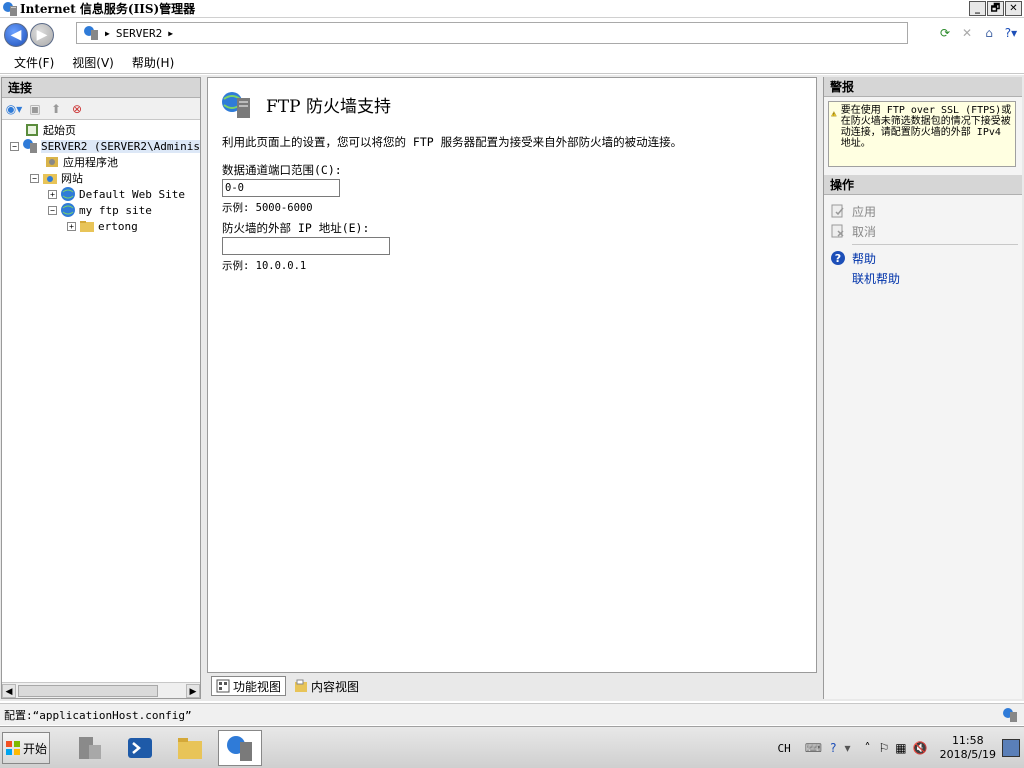 Image resolution: width=1024 pixels, height=768 pixels. I want to click on network-icon: ▦, so click(900, 748).